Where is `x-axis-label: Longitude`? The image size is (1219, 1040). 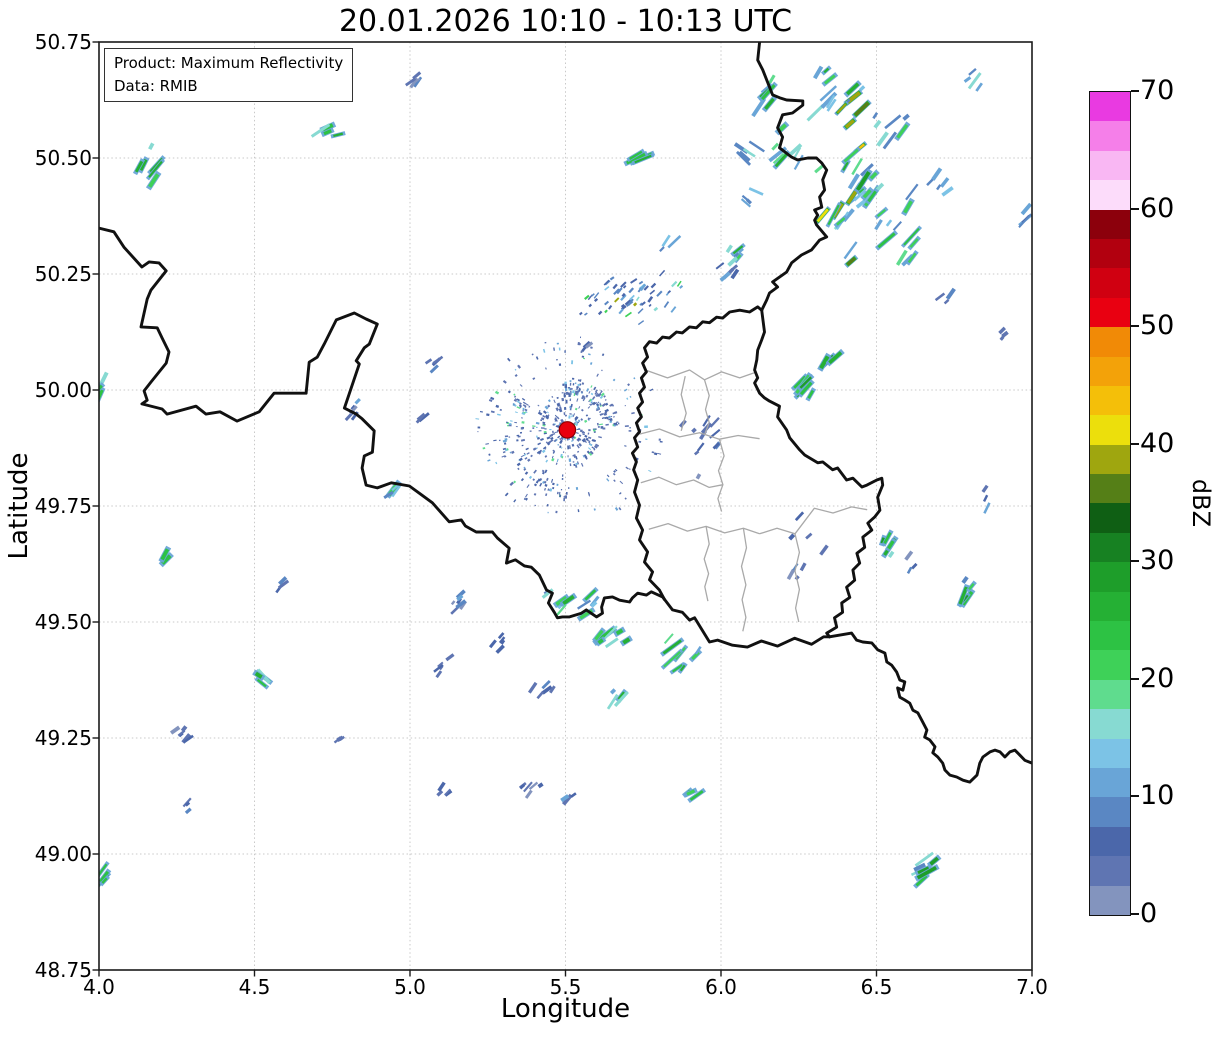 x-axis-label: Longitude is located at coordinates (565, 1009).